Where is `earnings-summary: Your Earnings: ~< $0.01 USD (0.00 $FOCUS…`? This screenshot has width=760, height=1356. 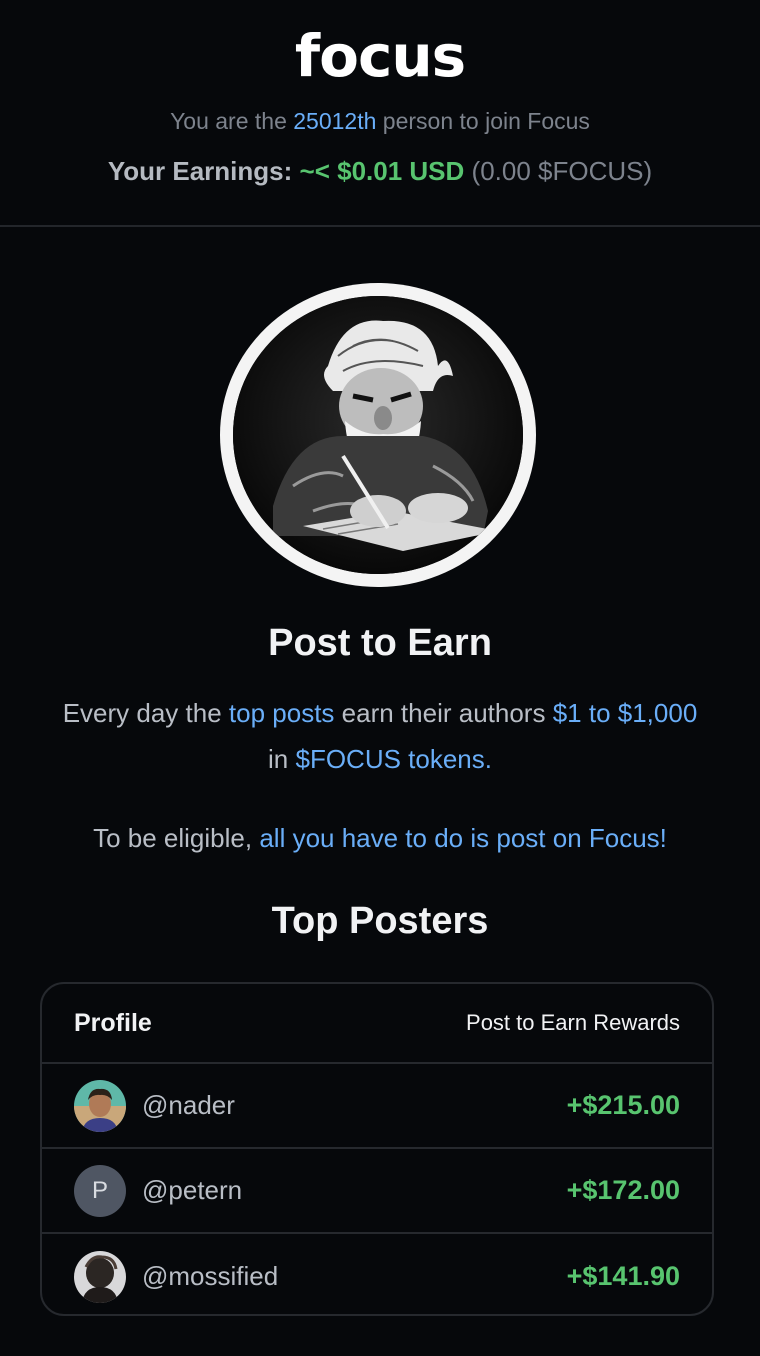
earnings-summary: Your Earnings: ~< $0.01 USD (0.00 $FOCUS… is located at coordinates (380, 171).